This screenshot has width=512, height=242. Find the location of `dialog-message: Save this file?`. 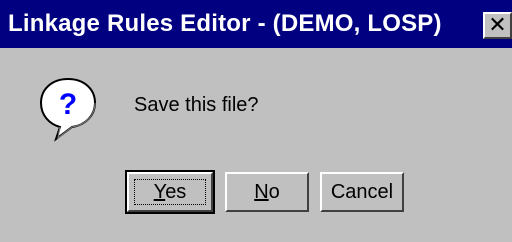

dialog-message: Save this file? is located at coordinates (196, 105).